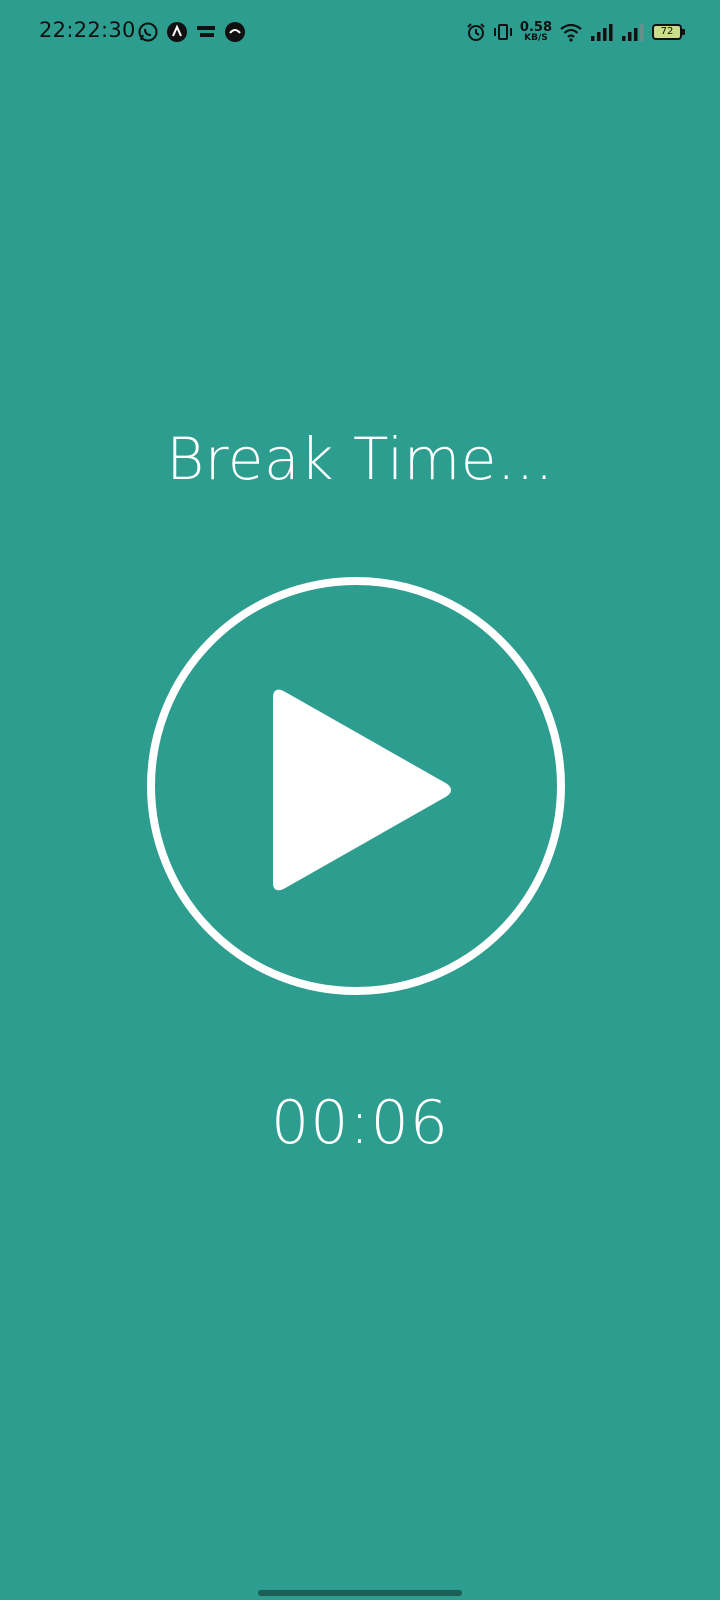 This screenshot has height=1600, width=720. I want to click on network-speed-unit: KB/S, so click(536, 38).